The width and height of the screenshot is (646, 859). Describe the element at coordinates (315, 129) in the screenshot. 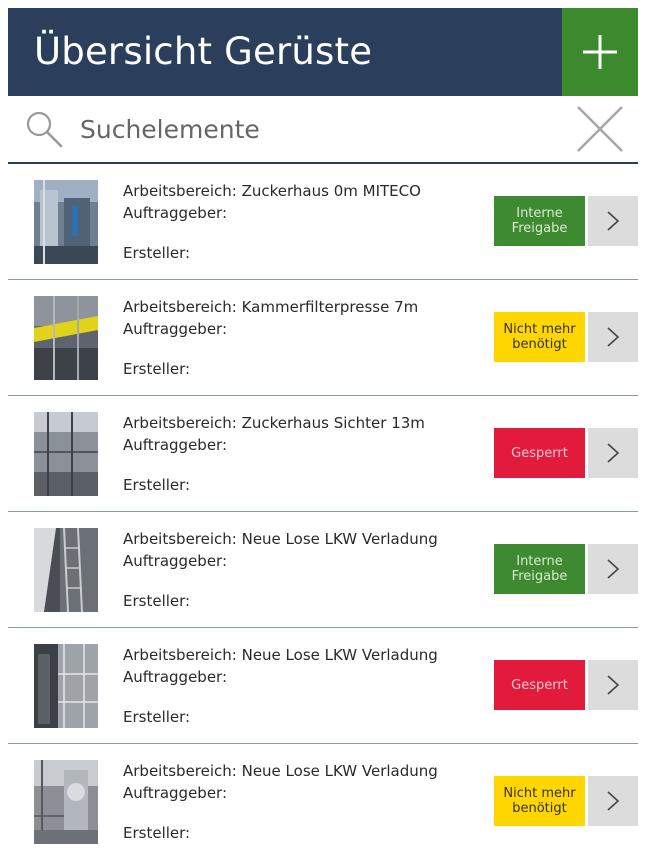

I see `search-input` at that location.